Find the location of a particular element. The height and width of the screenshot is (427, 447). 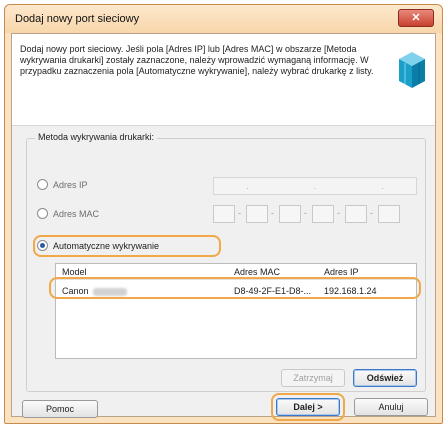

ip-address-field: . . . is located at coordinates (315, 186).